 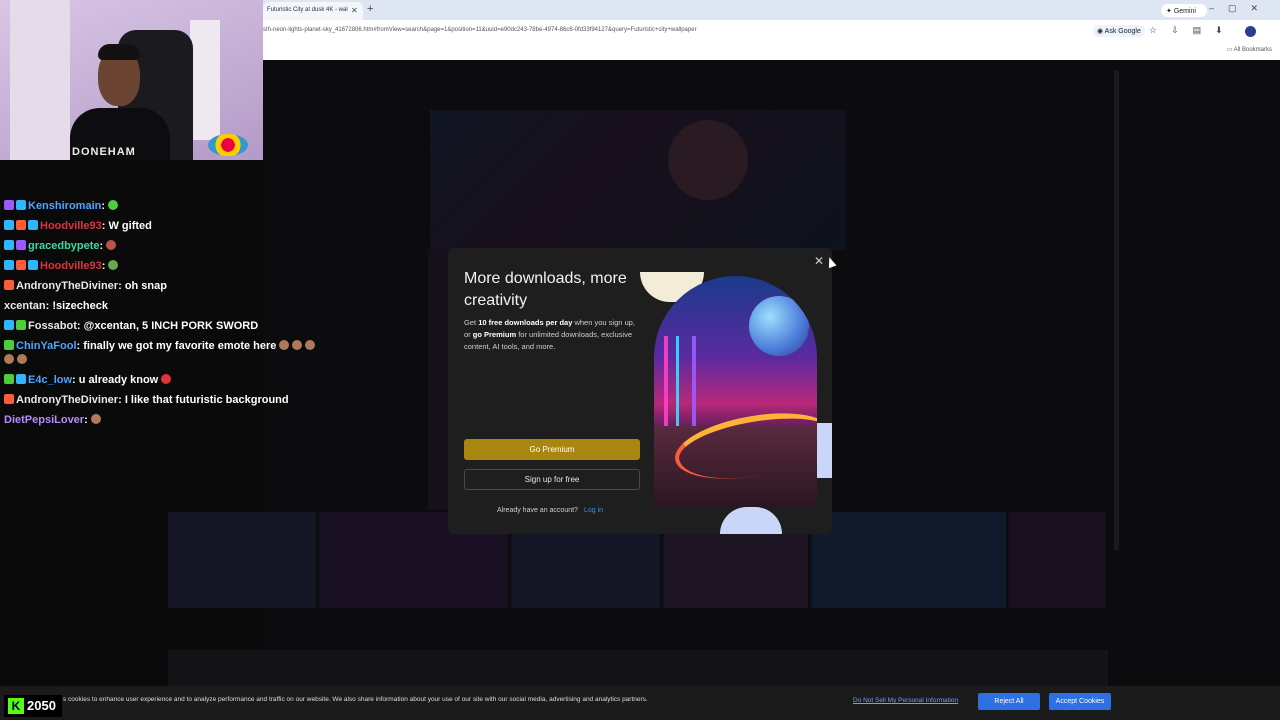 What do you see at coordinates (205, 80) in the screenshot?
I see `background-shelf` at bounding box center [205, 80].